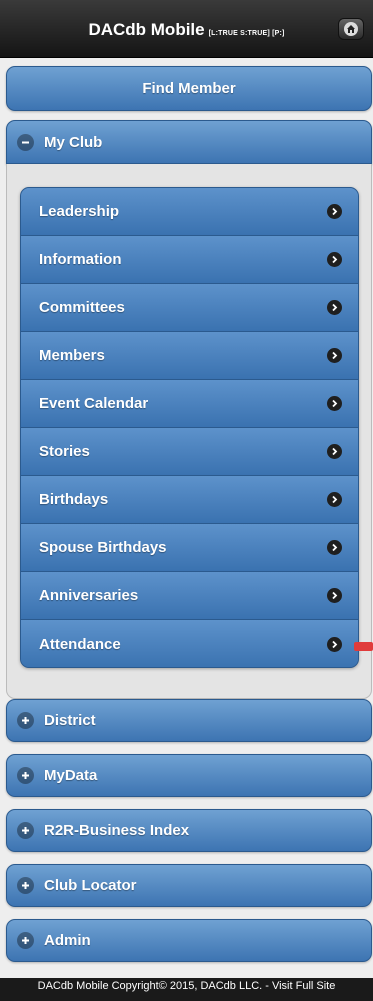 This screenshot has width=373, height=1001. I want to click on home-button, so click(351, 29).